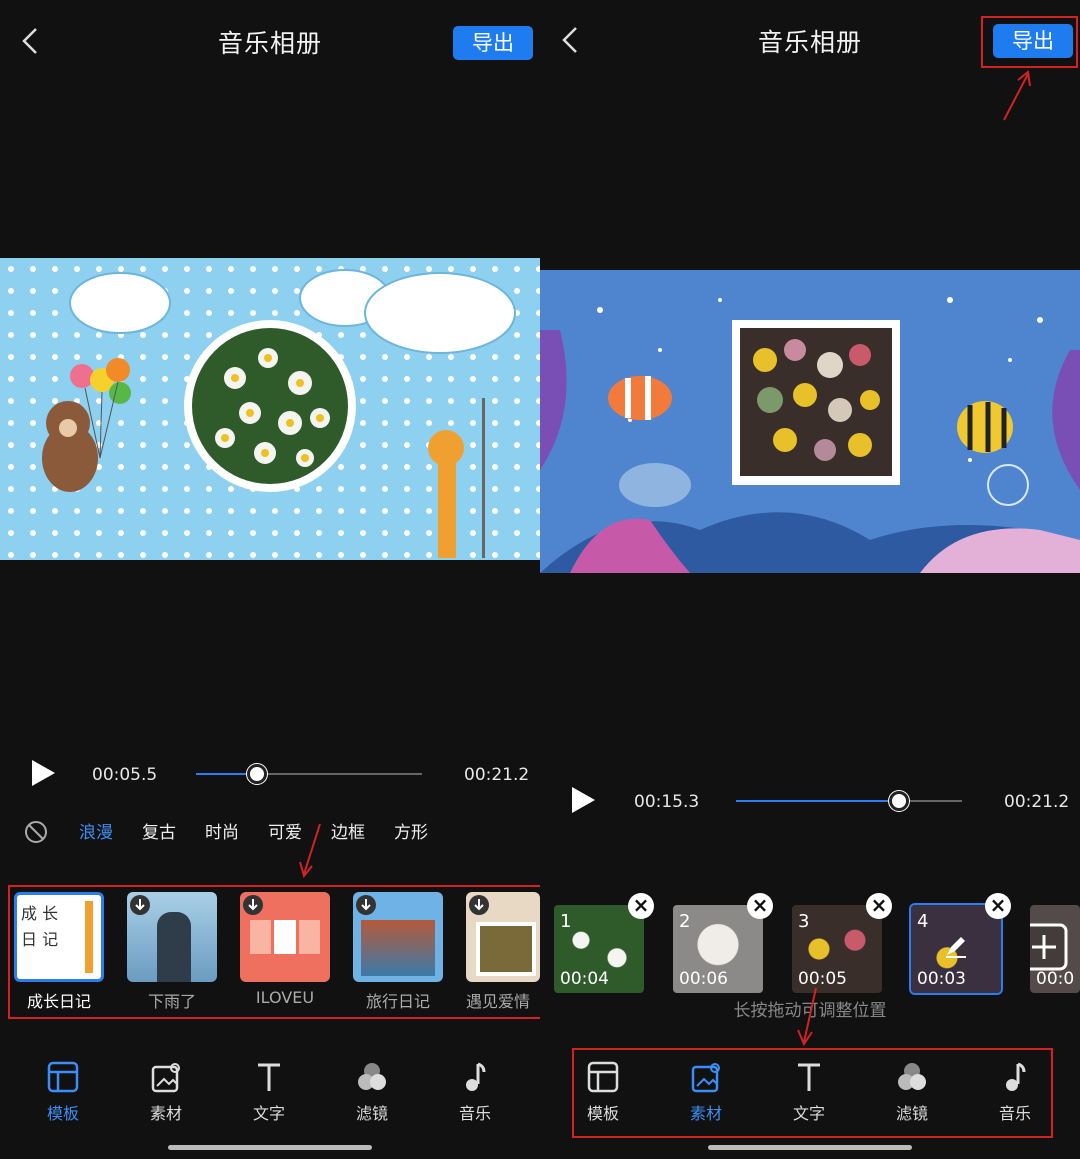 This screenshot has width=1080, height=1159. What do you see at coordinates (36, 832) in the screenshot?
I see `no-template-icon` at bounding box center [36, 832].